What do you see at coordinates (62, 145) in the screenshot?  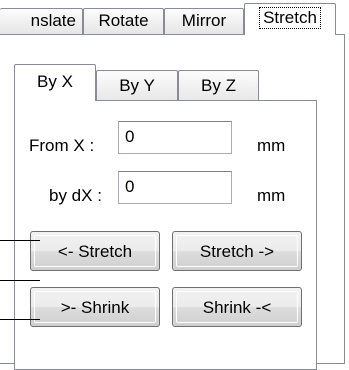 I see `from-x-label: From X :` at bounding box center [62, 145].